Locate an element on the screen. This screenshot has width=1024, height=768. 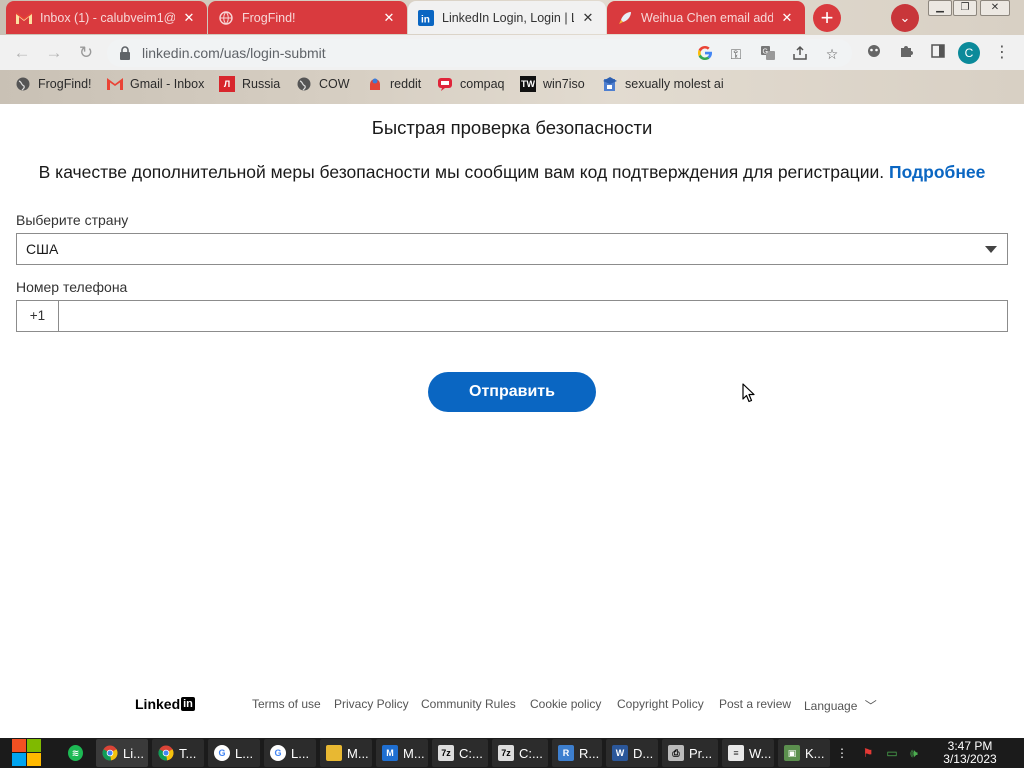
clock-date: 3/13/2023 is located at coordinates (970, 759).